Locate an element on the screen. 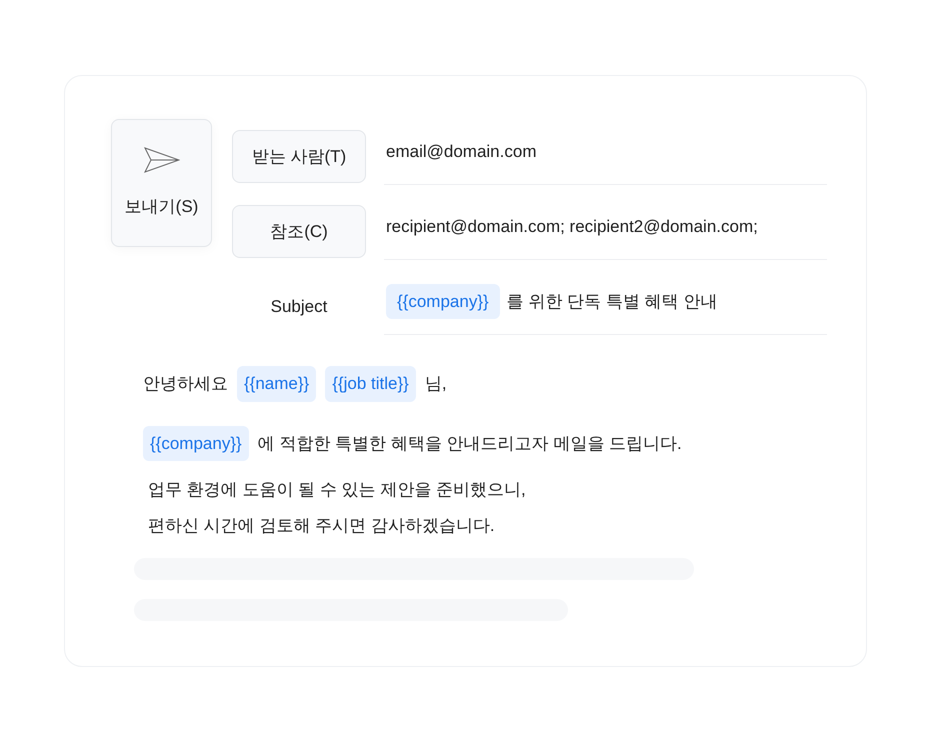 Image resolution: width=931 pixels, height=750 pixels. send-icon is located at coordinates (162, 160).